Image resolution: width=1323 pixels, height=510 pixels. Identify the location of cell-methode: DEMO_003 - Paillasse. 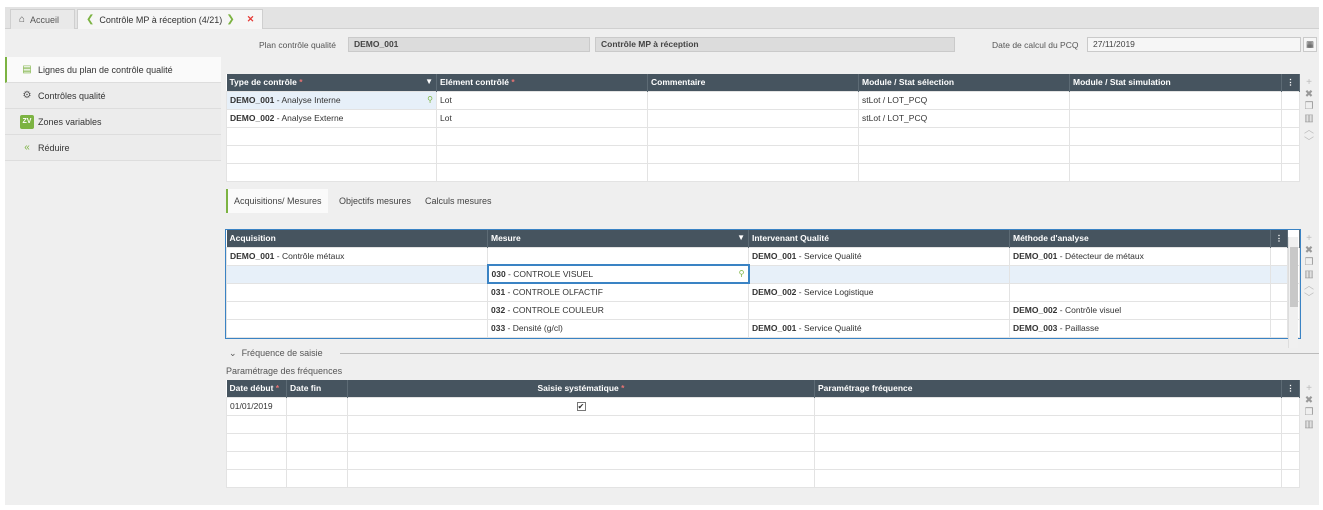
(1140, 328).